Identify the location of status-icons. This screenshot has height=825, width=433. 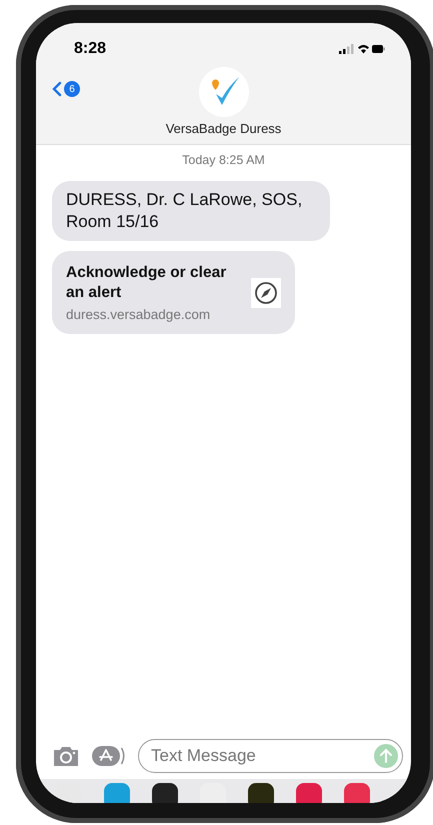
(362, 49).